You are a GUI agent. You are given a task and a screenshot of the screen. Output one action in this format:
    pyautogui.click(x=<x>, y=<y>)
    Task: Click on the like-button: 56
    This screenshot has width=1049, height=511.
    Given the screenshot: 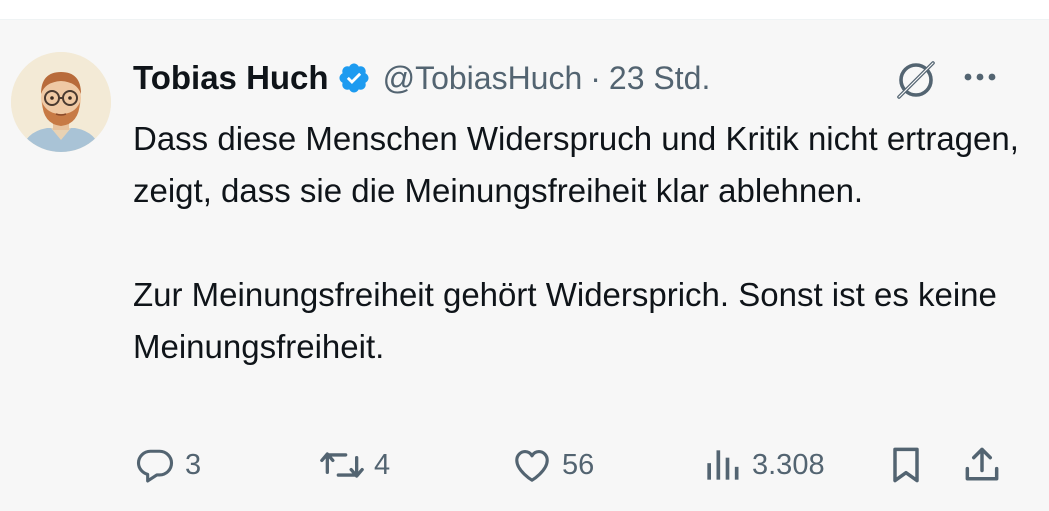 What is the action you would take?
    pyautogui.click(x=552, y=465)
    